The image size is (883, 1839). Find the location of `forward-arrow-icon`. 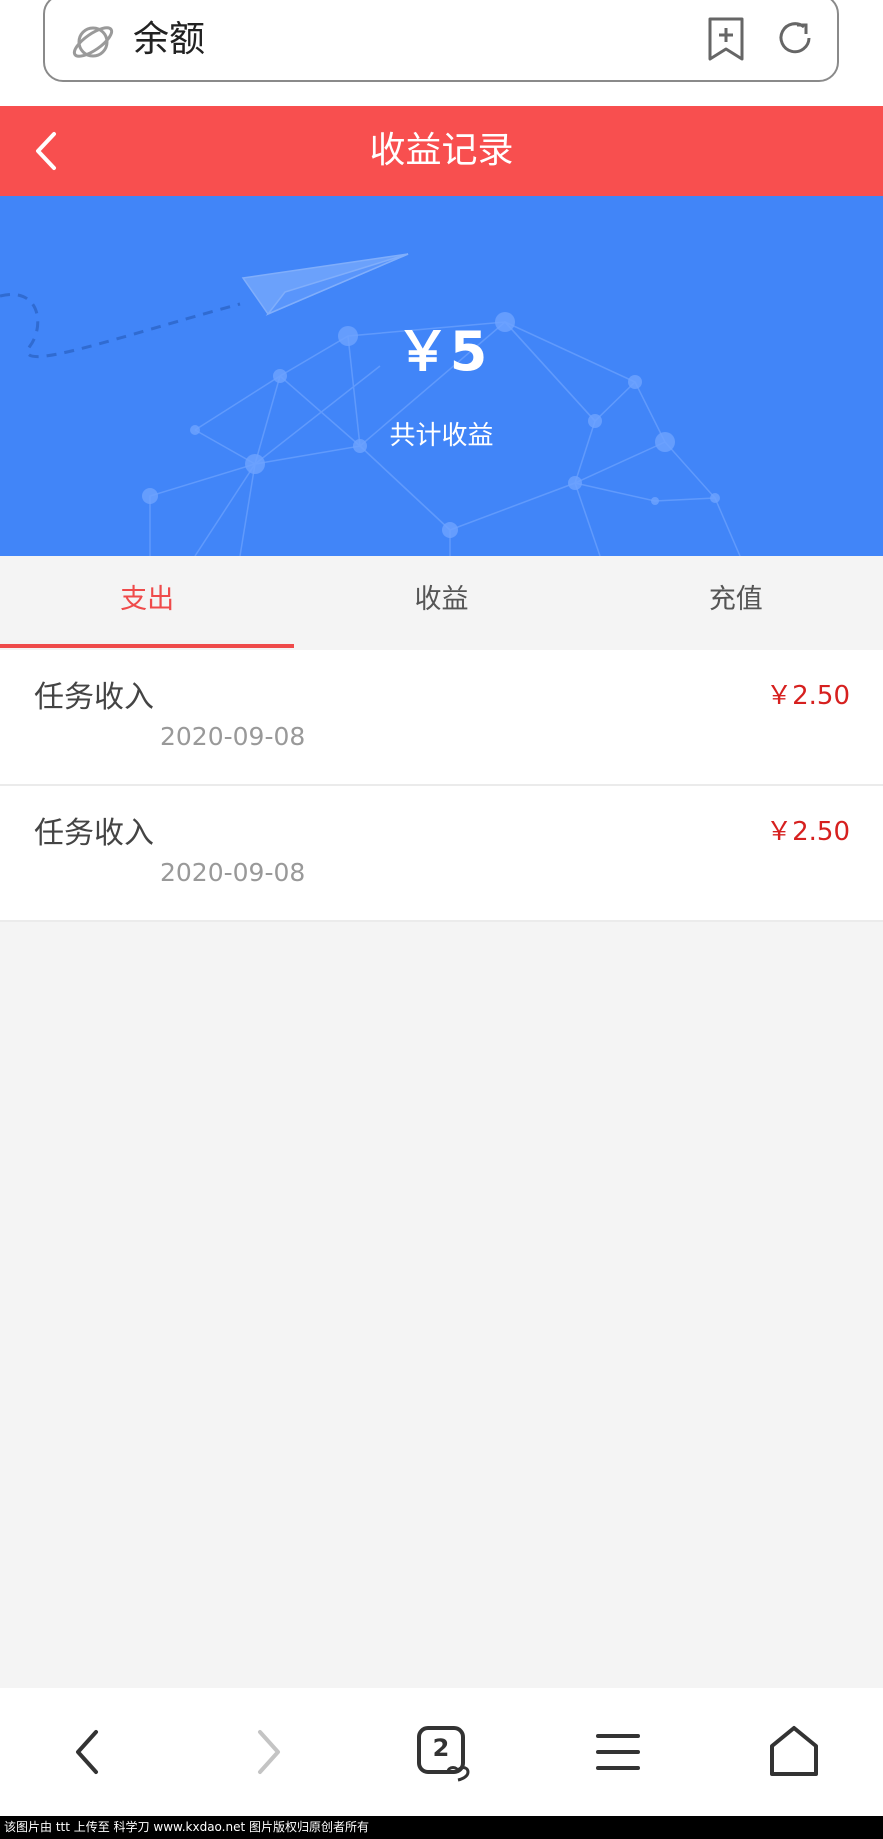

forward-arrow-icon is located at coordinates (266, 1752).